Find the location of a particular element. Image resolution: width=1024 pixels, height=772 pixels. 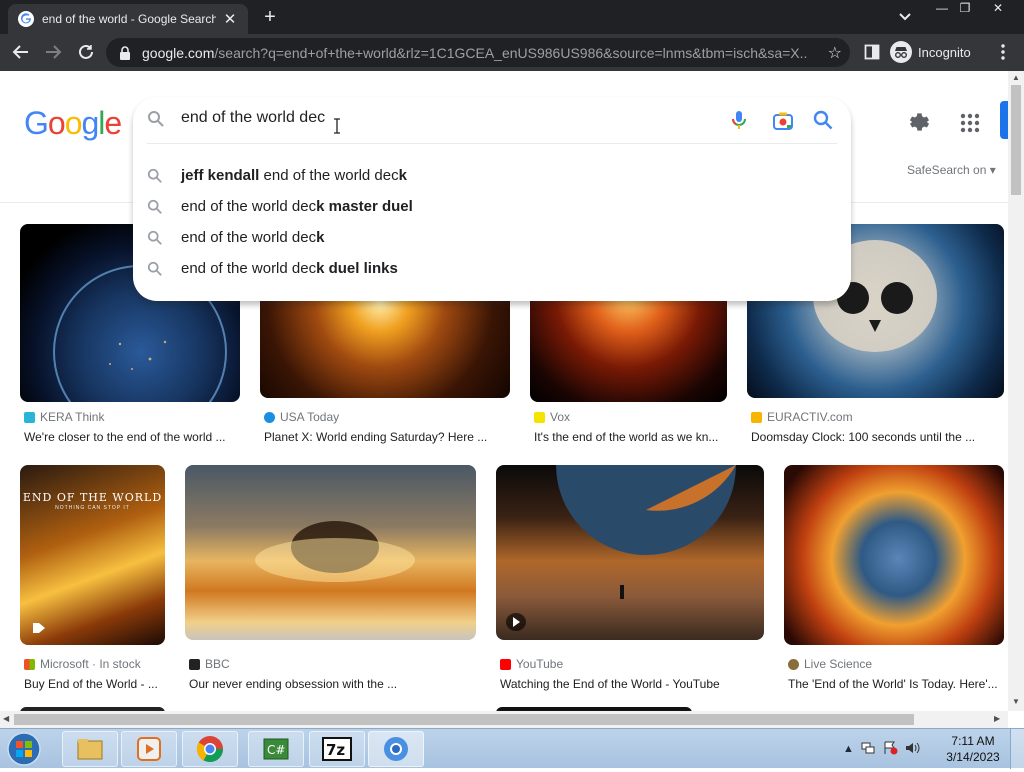

scroll-up-arrow-icon: ▲ is located at coordinates (1016, 77).